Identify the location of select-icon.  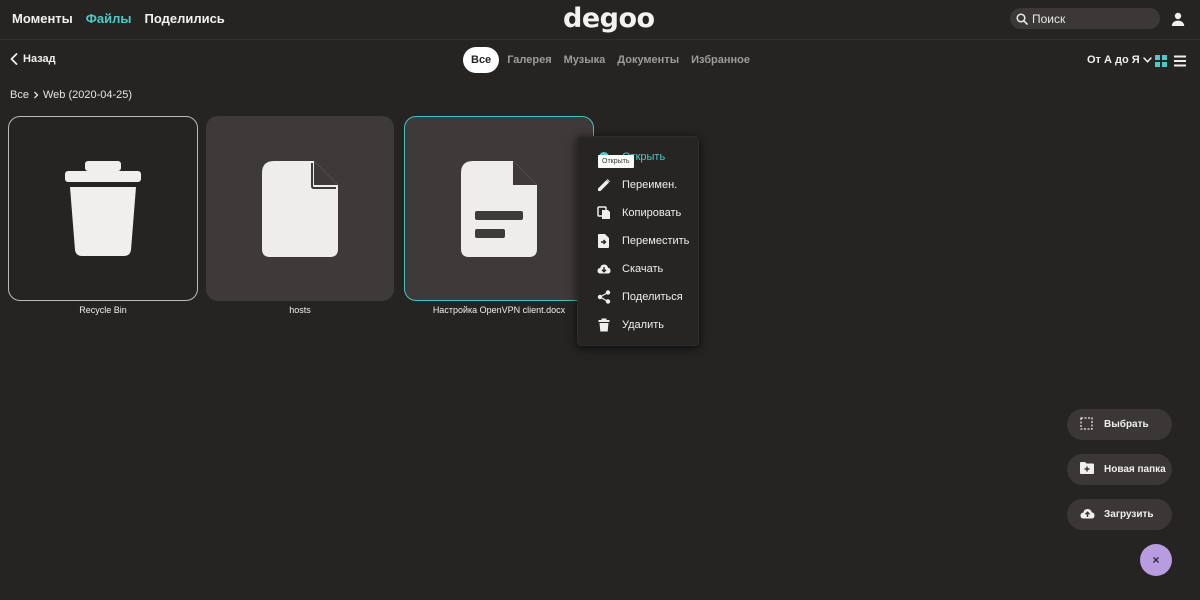
(1086, 423).